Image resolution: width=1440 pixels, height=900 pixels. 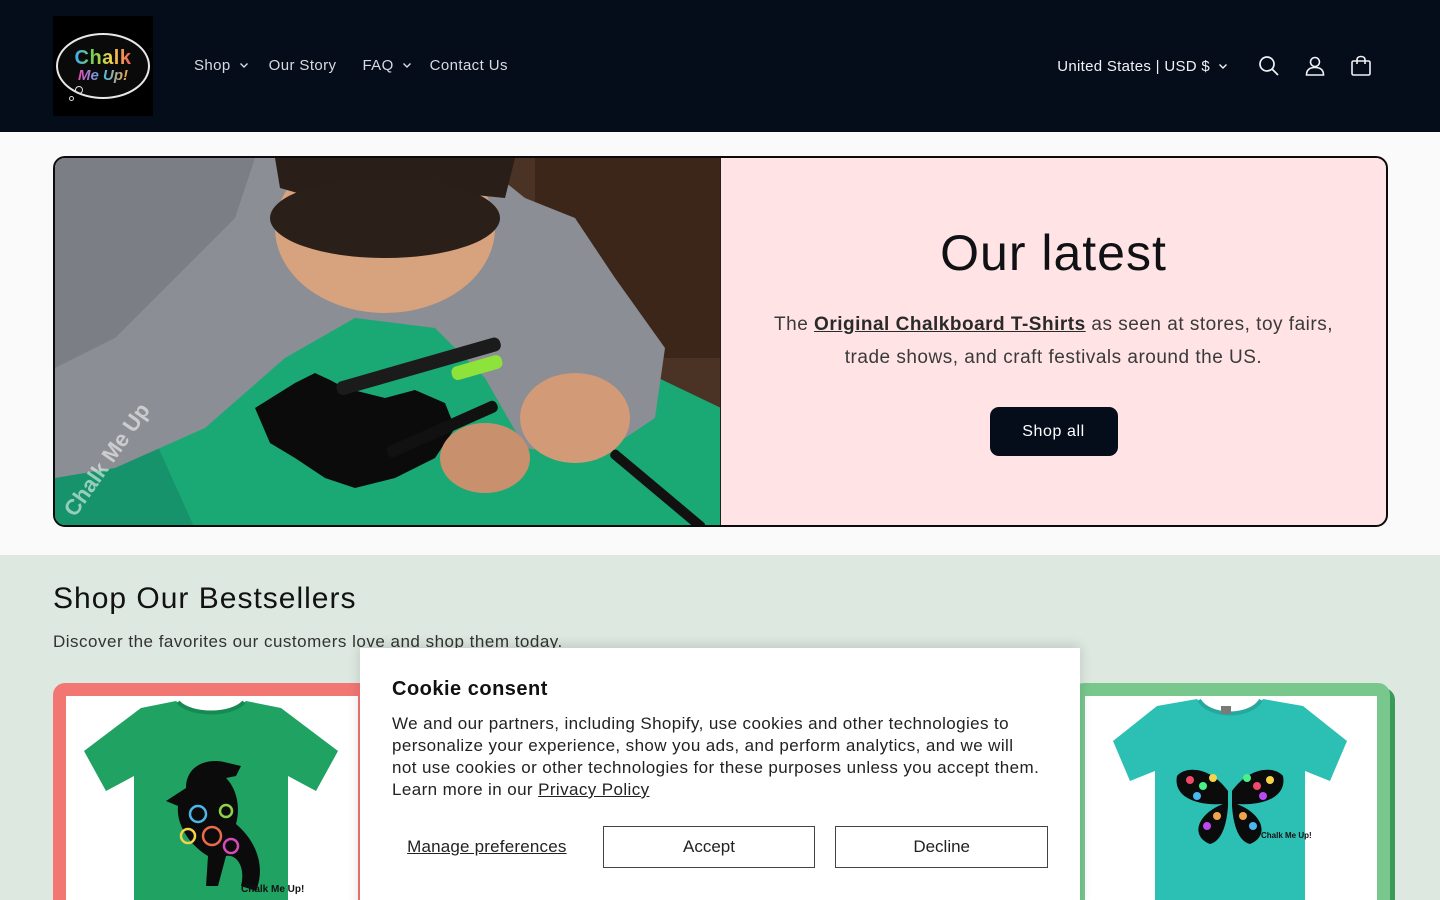 I want to click on butterfly-tshirt-image: Chalk Me Up!, so click(x=1230, y=799).